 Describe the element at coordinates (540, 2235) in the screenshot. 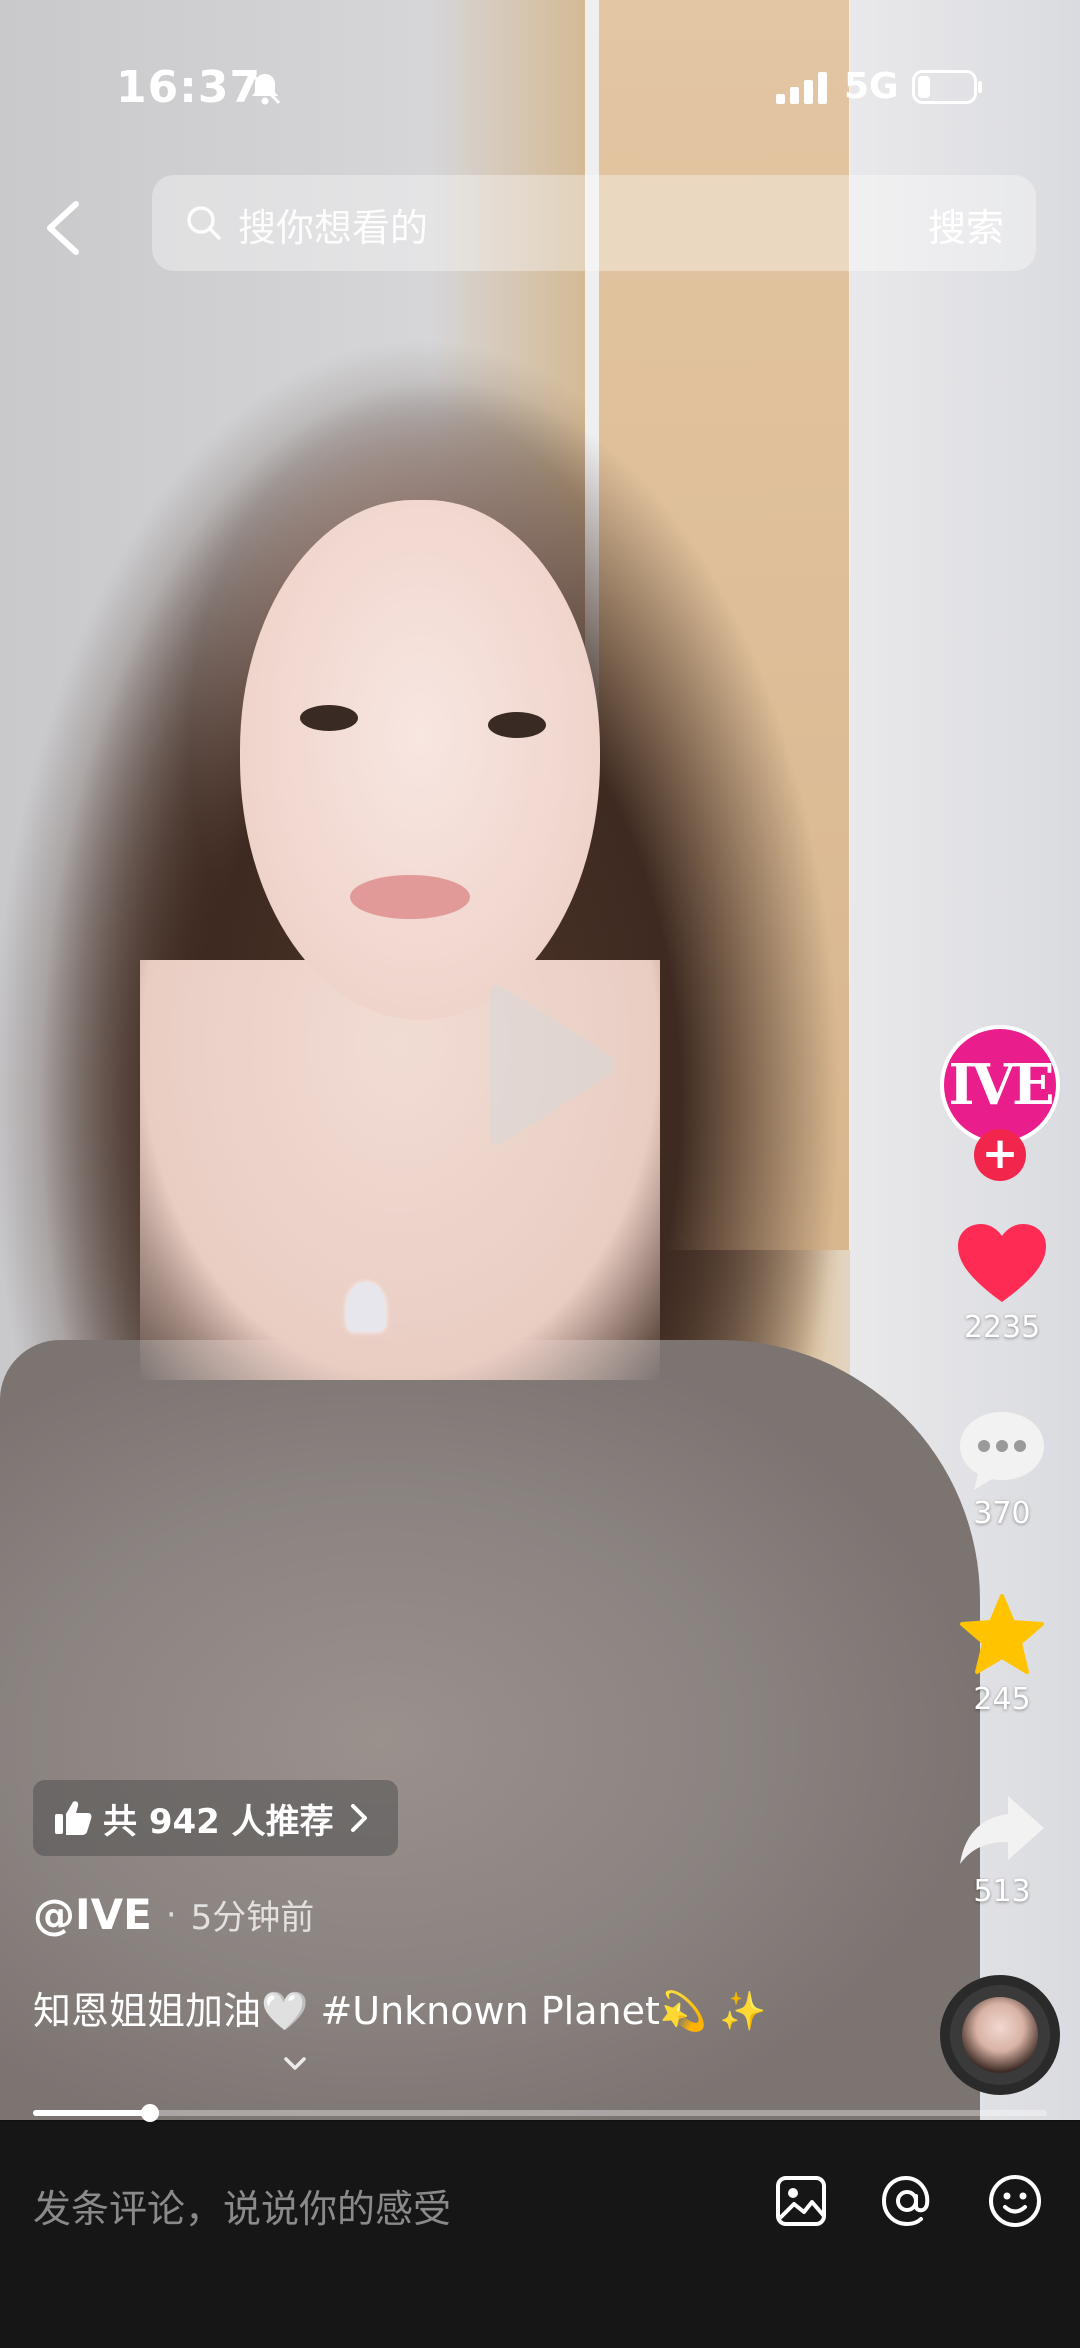

I see `comment-bar: 发条评论，说说你的感受` at that location.